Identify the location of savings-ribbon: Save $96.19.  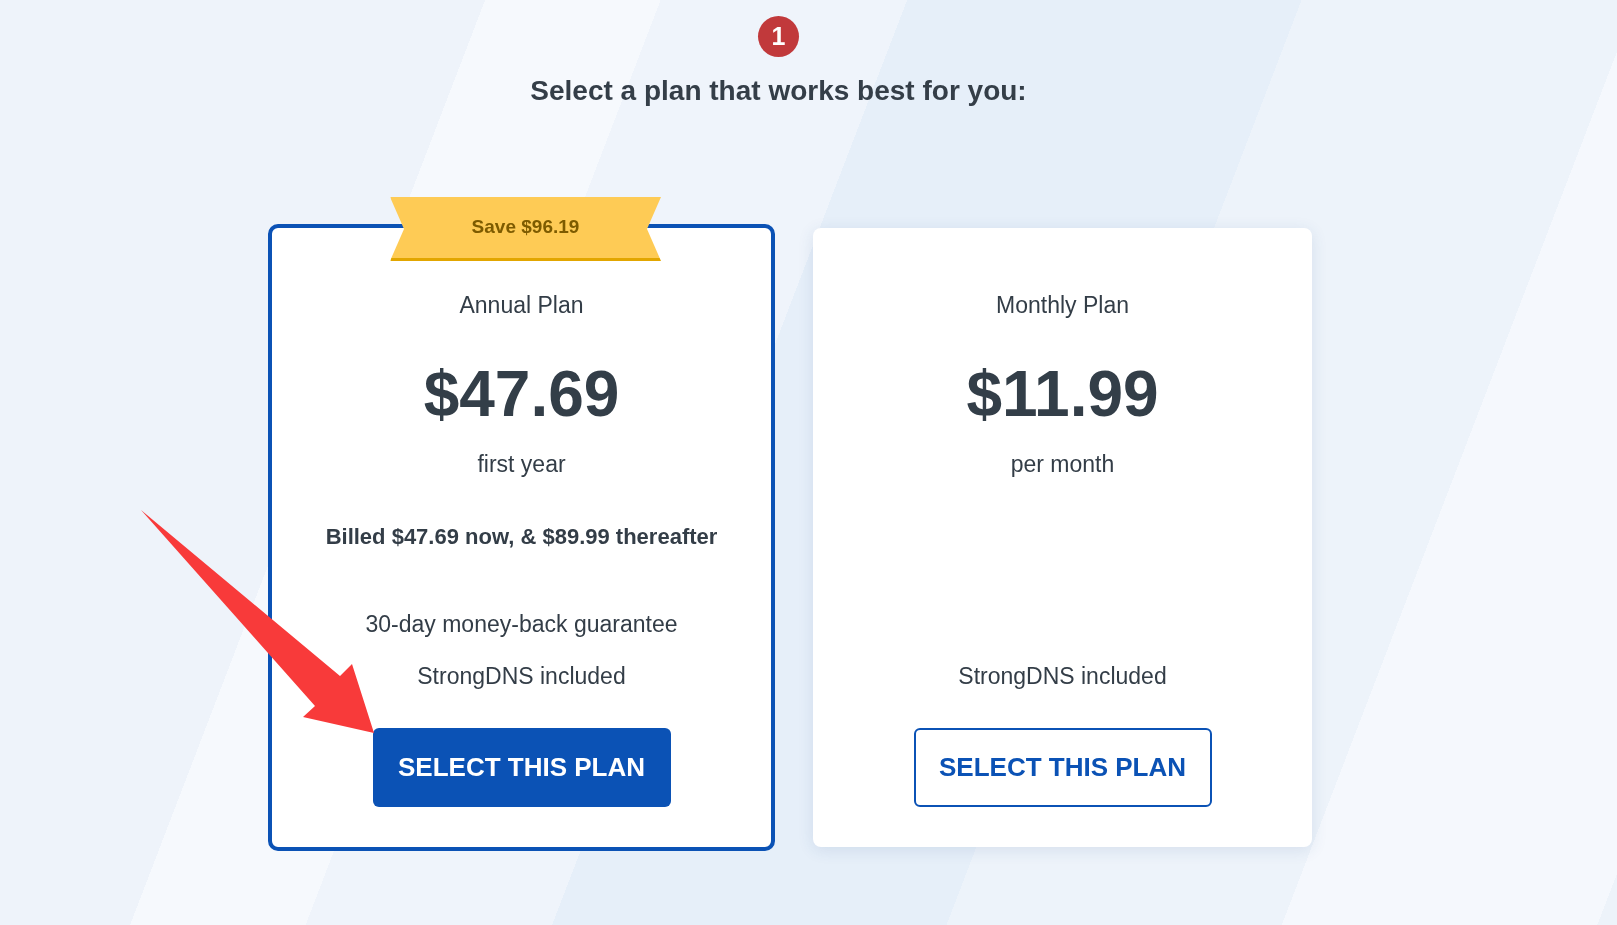
(525, 229).